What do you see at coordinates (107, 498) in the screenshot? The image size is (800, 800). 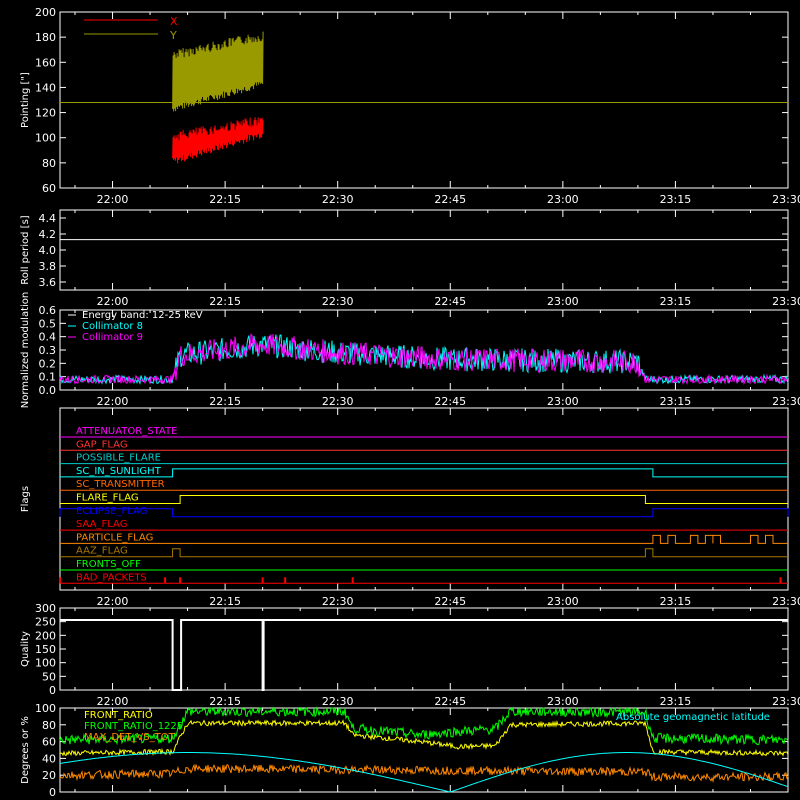 I see `flag-label-flare_flag: FLARE_FLAG` at bounding box center [107, 498].